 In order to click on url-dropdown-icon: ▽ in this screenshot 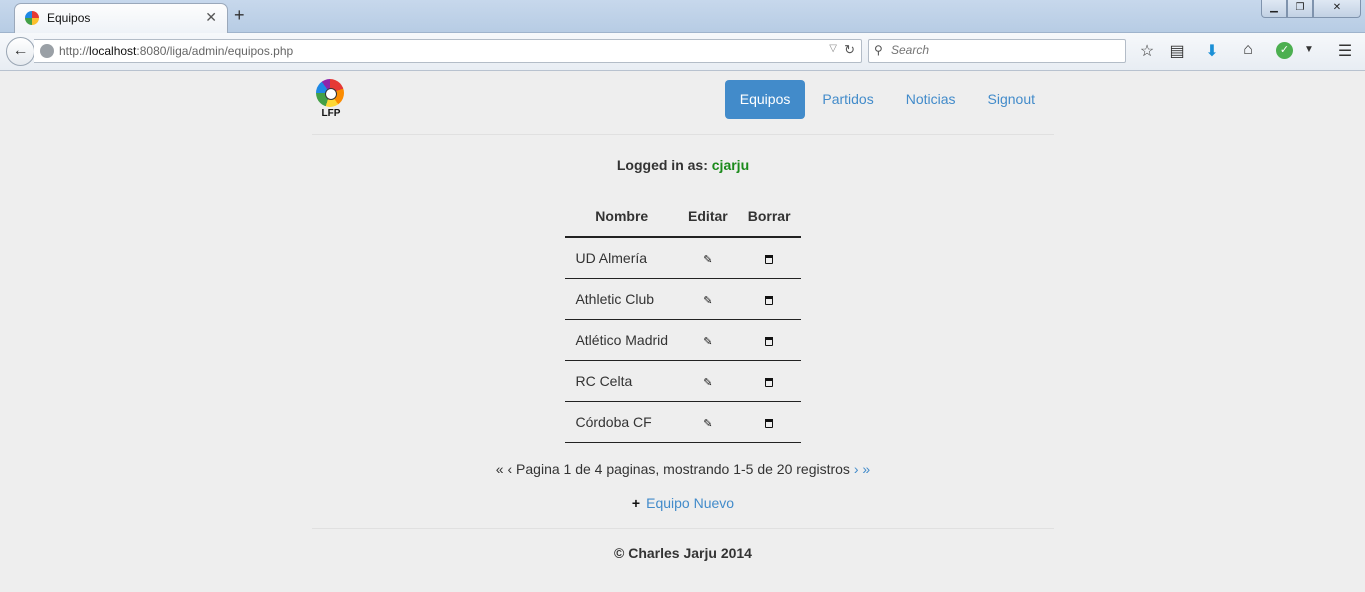, I will do `click(833, 48)`.